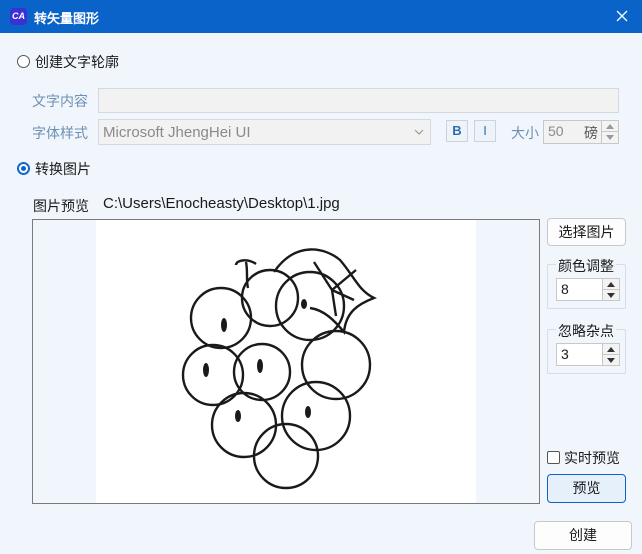 The height and width of the screenshot is (554, 642). I want to click on noise-group: 忽略杂点 3, so click(586, 347).